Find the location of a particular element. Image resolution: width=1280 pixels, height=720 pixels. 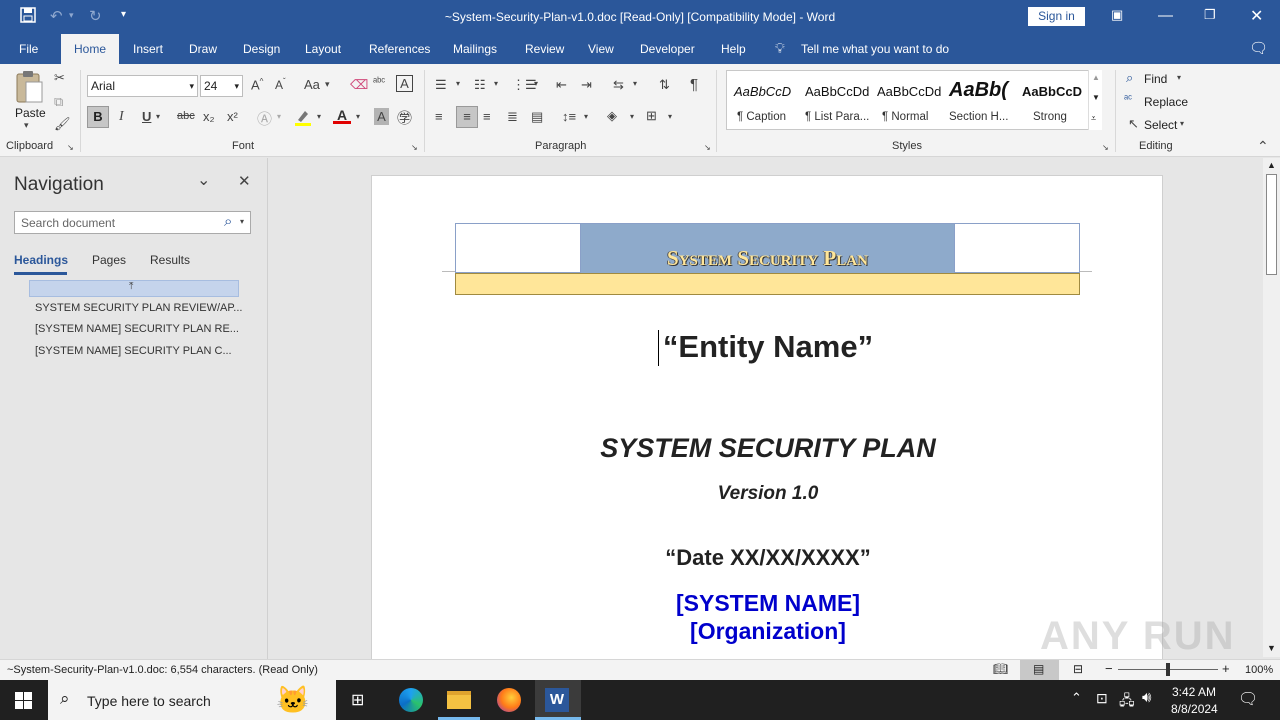

superscript-button: x² is located at coordinates (232, 116).